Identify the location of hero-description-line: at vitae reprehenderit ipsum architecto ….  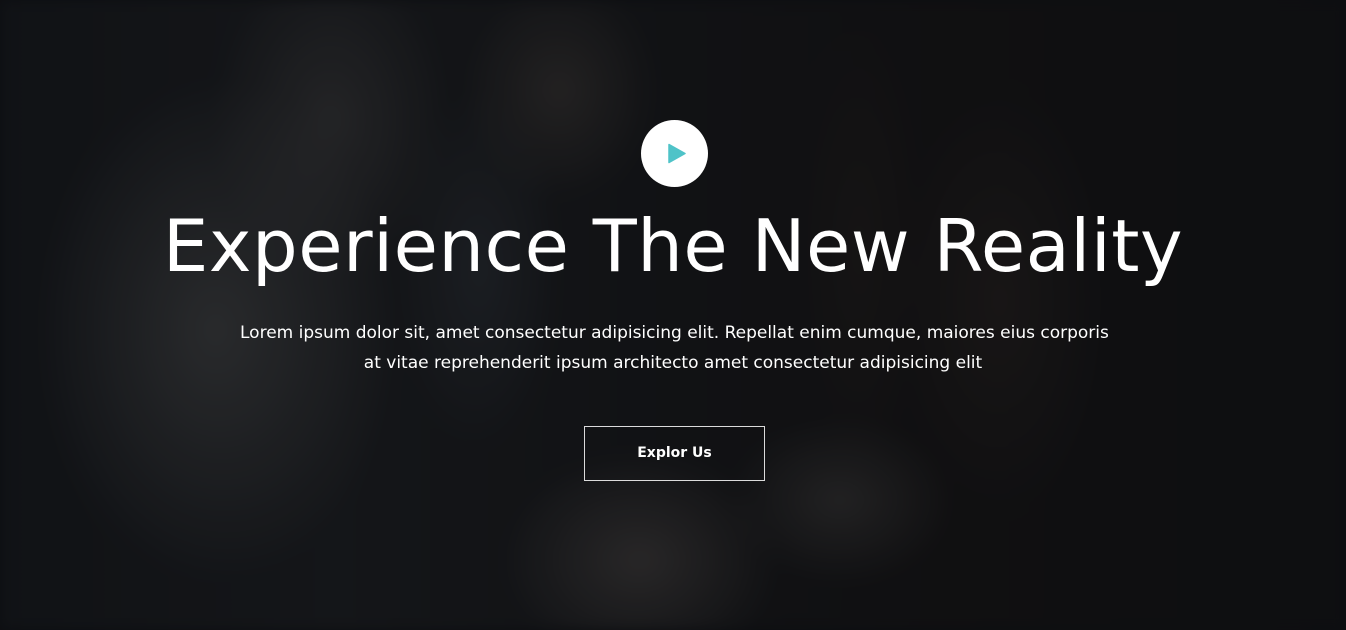
(673, 363).